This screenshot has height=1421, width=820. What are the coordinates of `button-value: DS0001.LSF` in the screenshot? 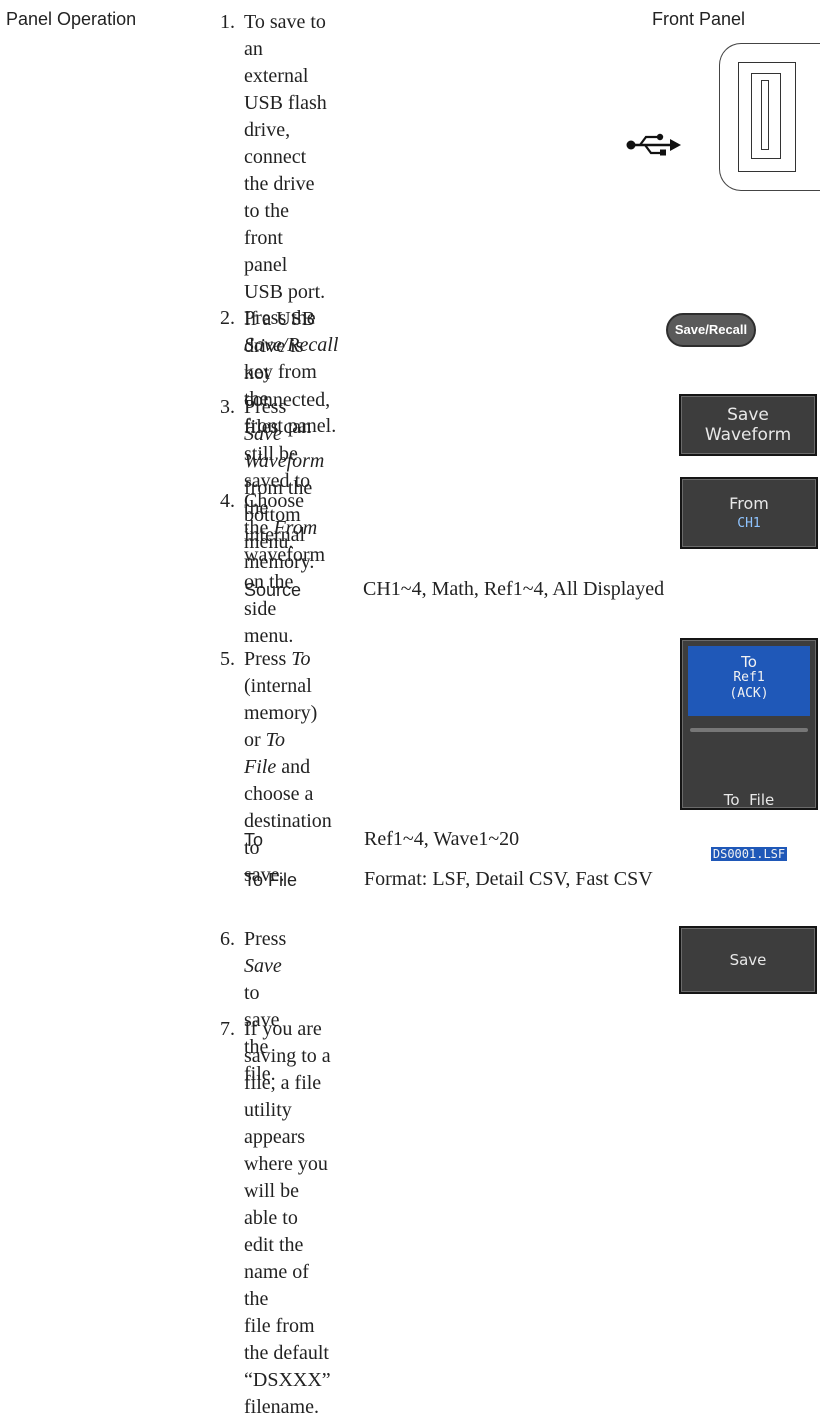 It's located at (749, 854).